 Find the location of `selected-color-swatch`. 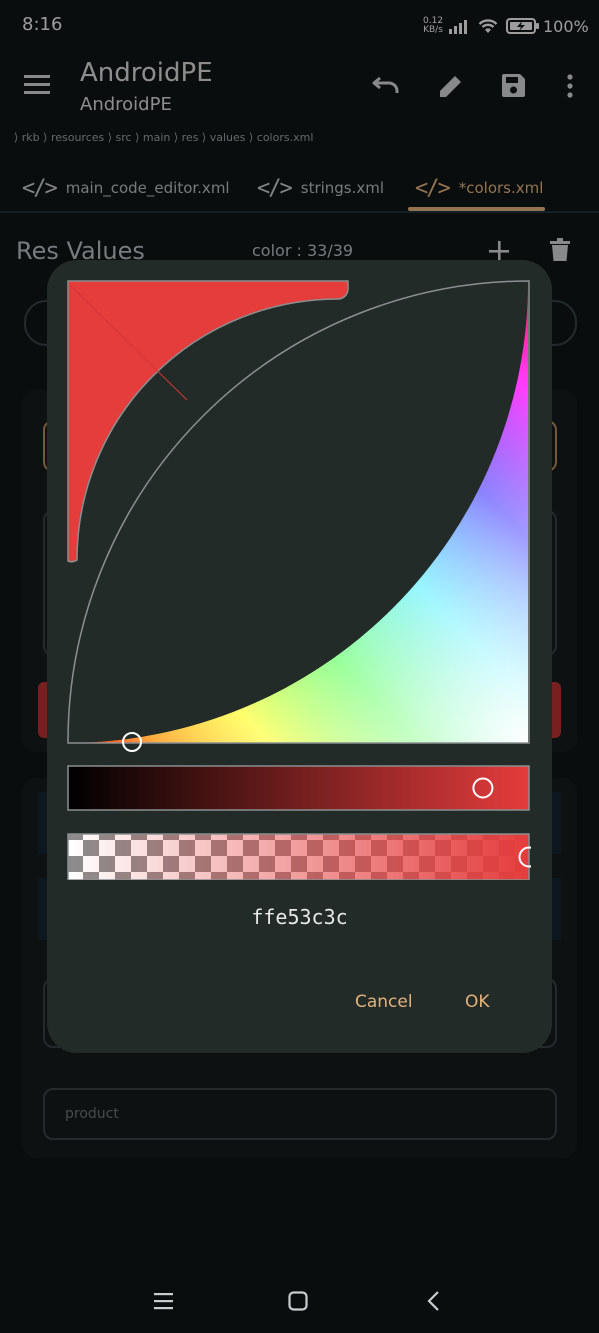

selected-color-swatch is located at coordinates (208, 421).